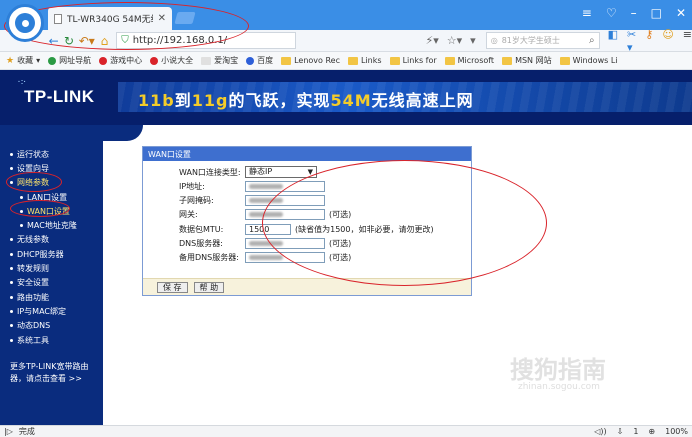  Describe the element at coordinates (340, 214) in the screenshot. I see `gateway-note: (可选)` at that location.